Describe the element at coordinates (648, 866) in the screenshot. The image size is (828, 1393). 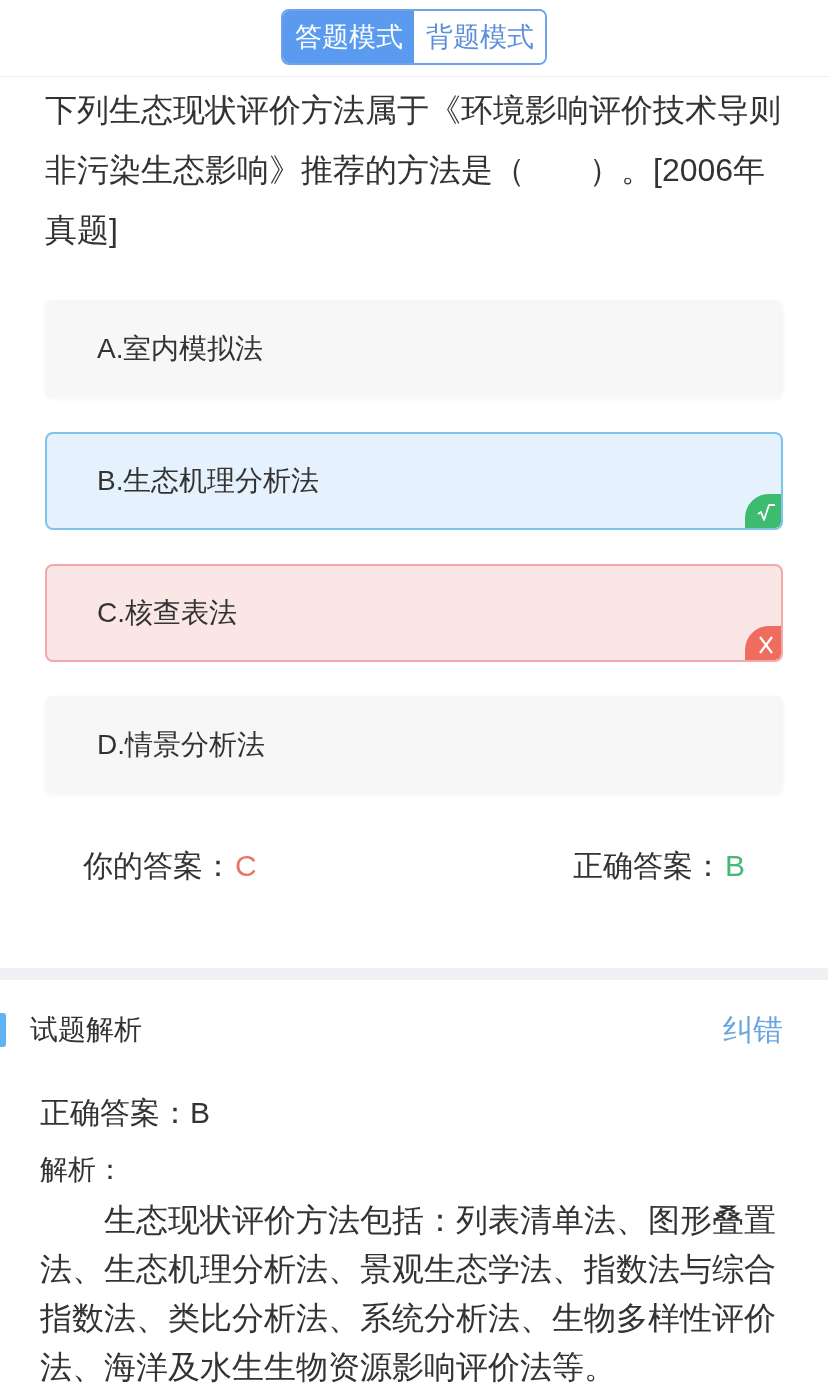
I see `correct-answer-label: 正确答案：` at that location.